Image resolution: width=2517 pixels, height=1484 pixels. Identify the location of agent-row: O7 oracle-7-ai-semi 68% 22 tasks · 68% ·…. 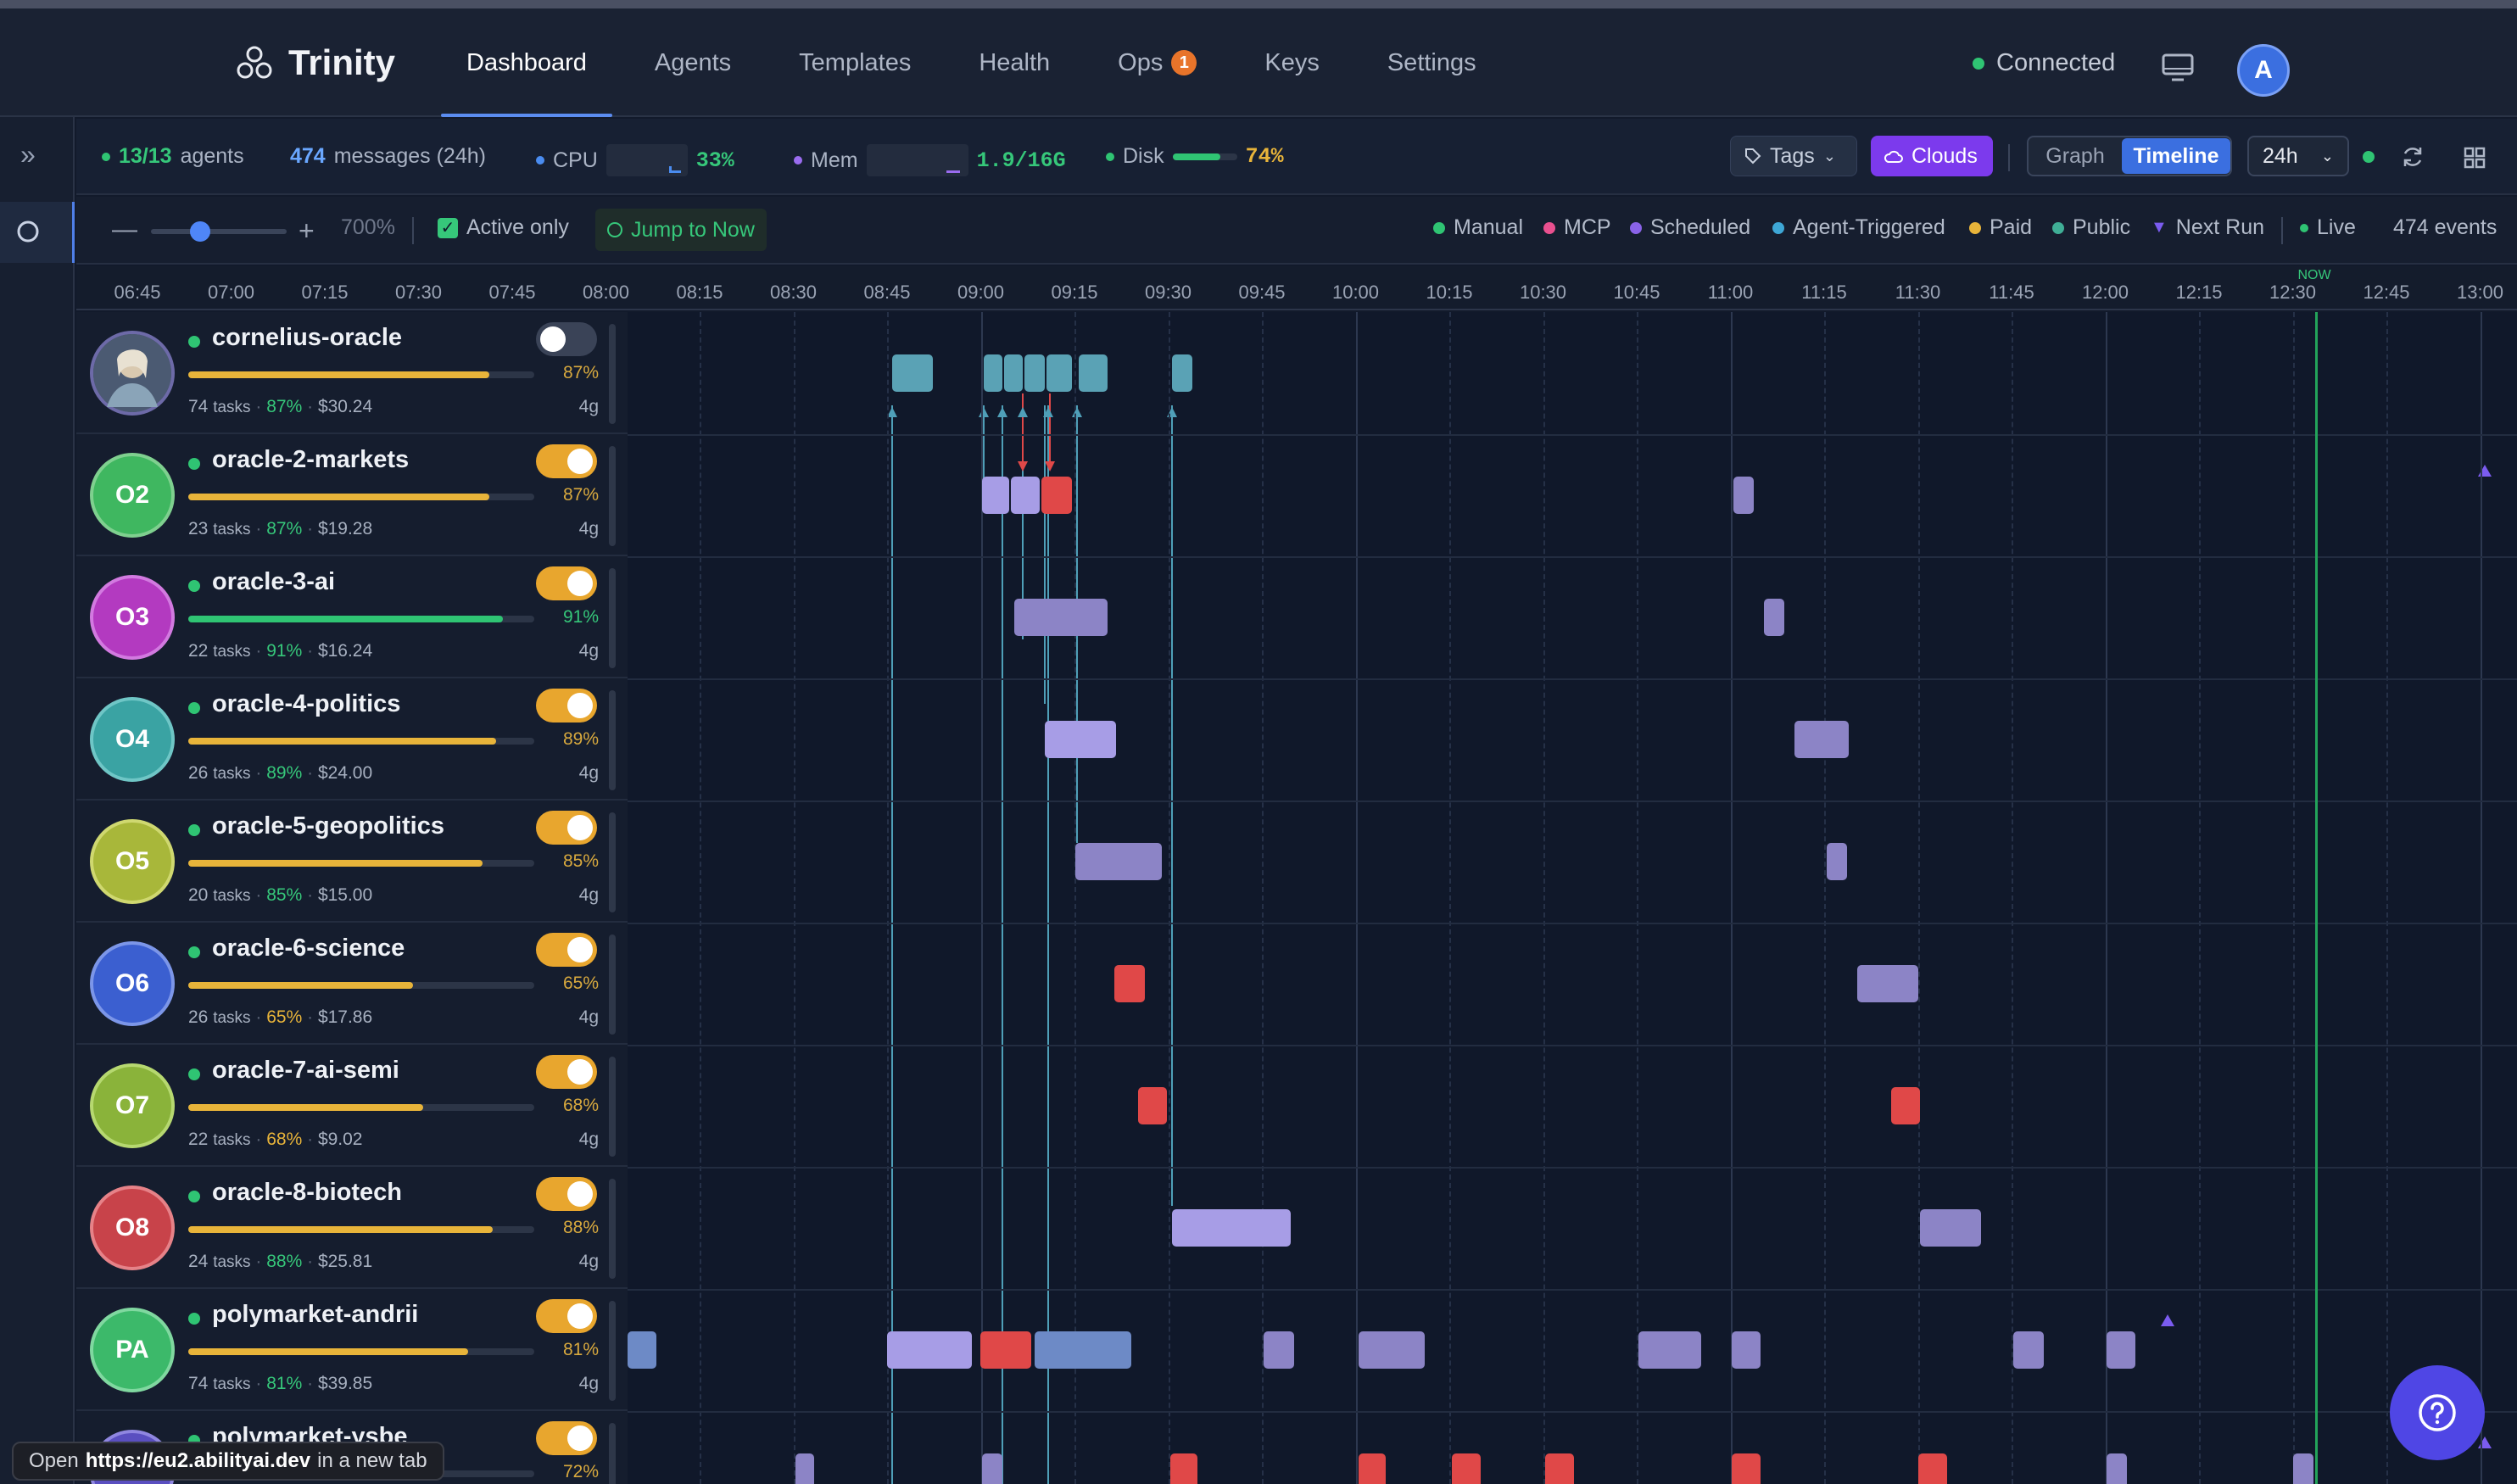
(352, 1106).